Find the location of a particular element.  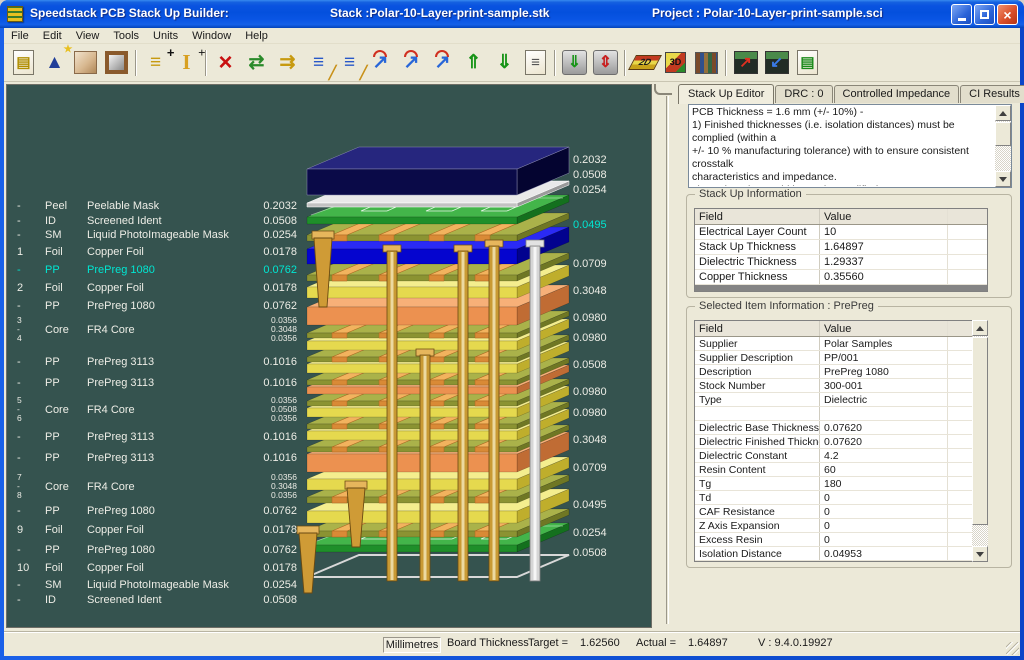

table-row: Supplier Description PP/001 is located at coordinates (841, 358).